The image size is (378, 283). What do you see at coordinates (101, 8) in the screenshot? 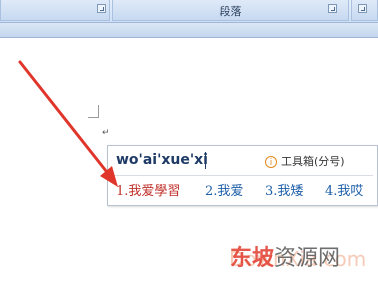
I see `dialog-launcher-icon` at bounding box center [101, 8].